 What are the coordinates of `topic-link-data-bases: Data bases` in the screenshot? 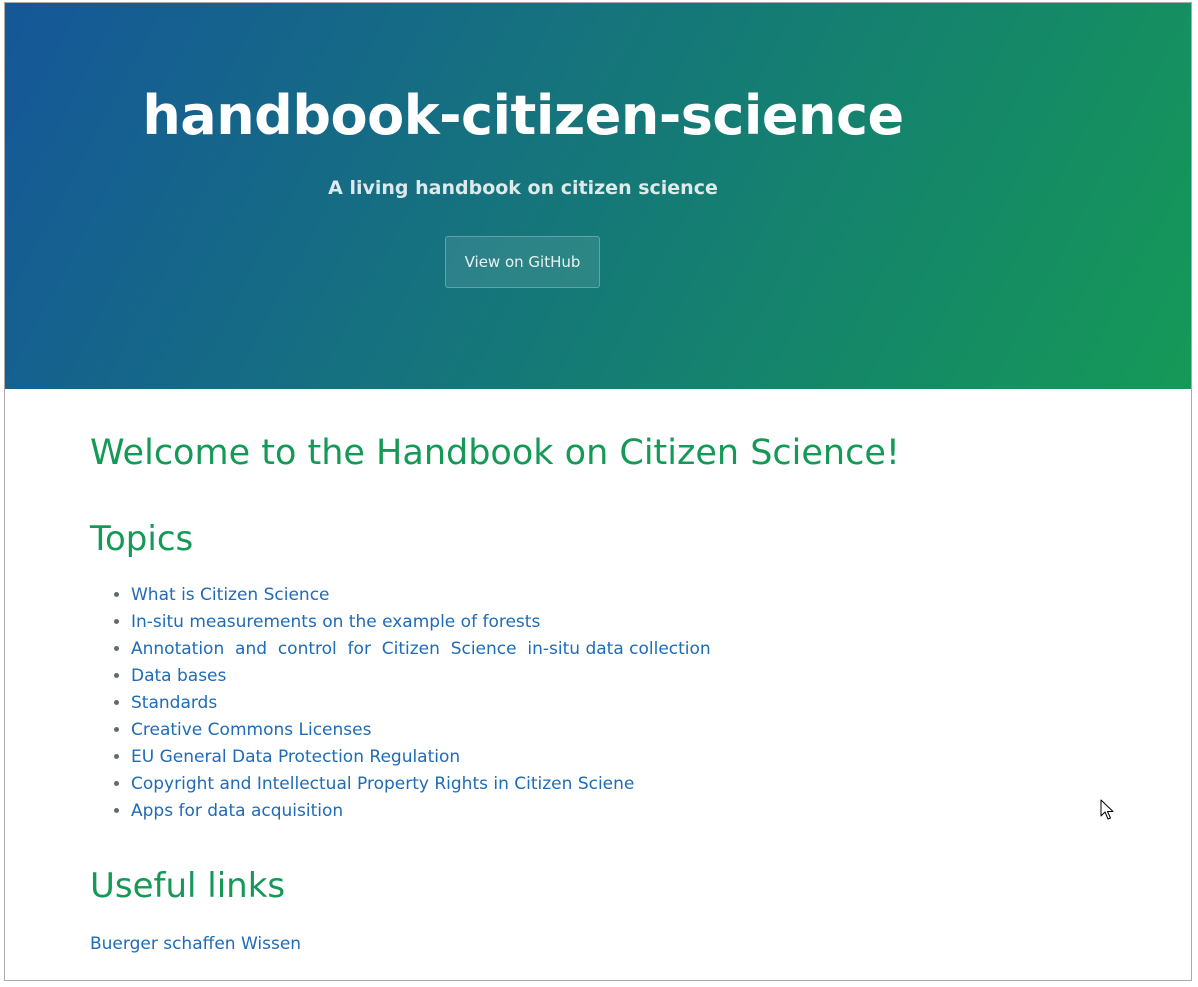 It's located at (178, 676).